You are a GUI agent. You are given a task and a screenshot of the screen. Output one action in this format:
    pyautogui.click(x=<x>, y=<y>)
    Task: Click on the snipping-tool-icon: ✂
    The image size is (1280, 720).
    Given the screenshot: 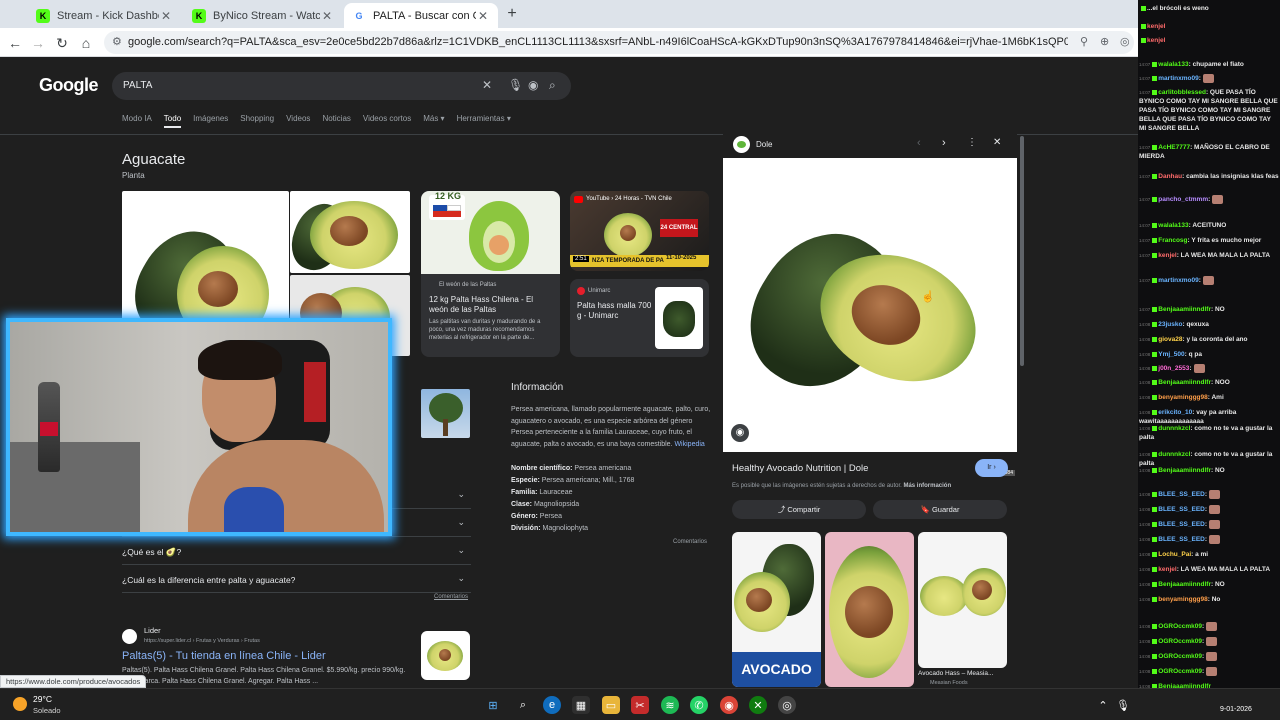 What is the action you would take?
    pyautogui.click(x=640, y=705)
    